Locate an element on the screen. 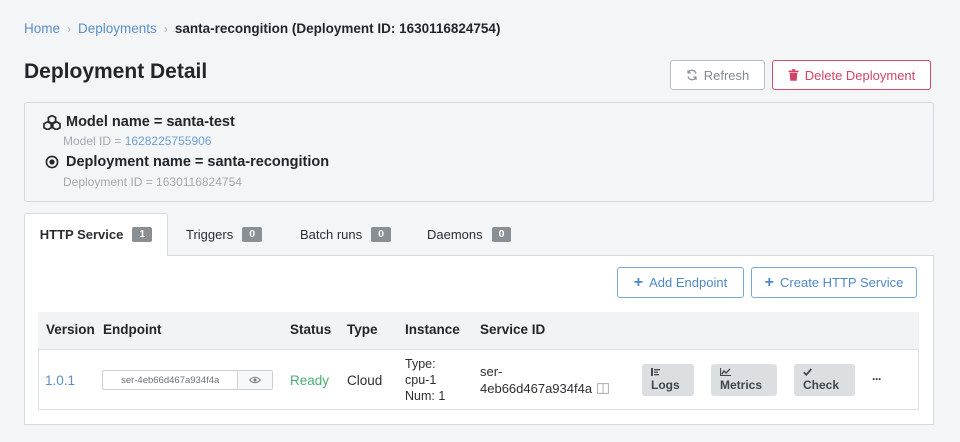 Image resolution: width=960 pixels, height=442 pixels. tab-label: HTTP Service is located at coordinates (81, 234).